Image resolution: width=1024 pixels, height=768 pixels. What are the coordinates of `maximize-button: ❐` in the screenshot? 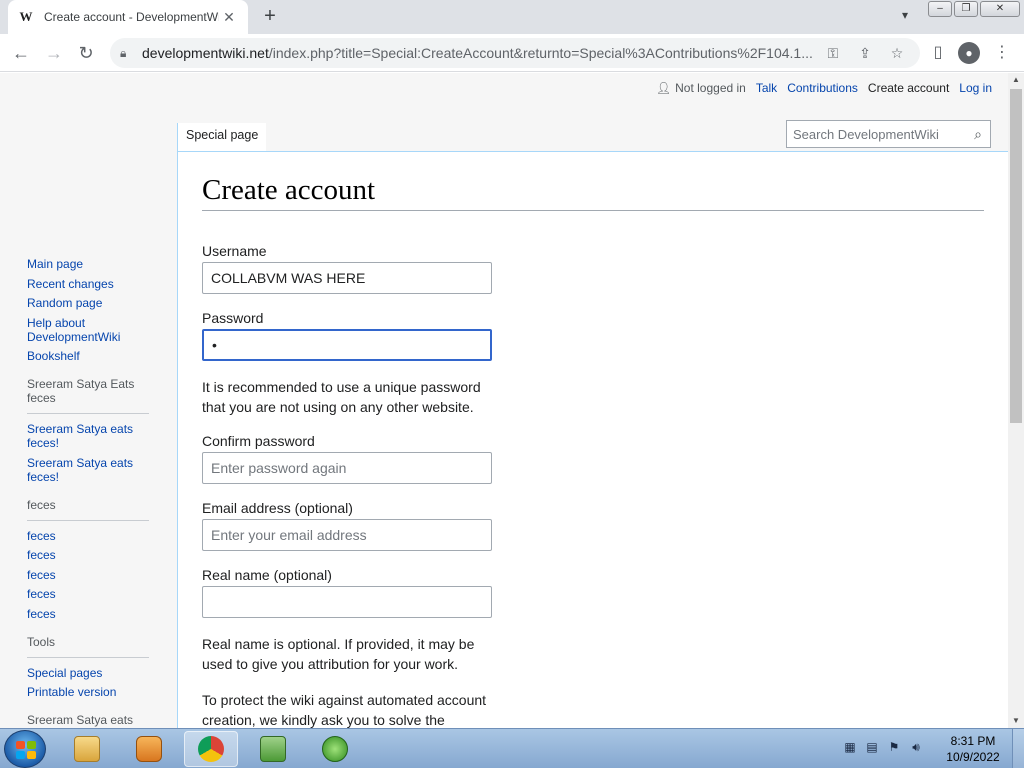 It's located at (966, 9).